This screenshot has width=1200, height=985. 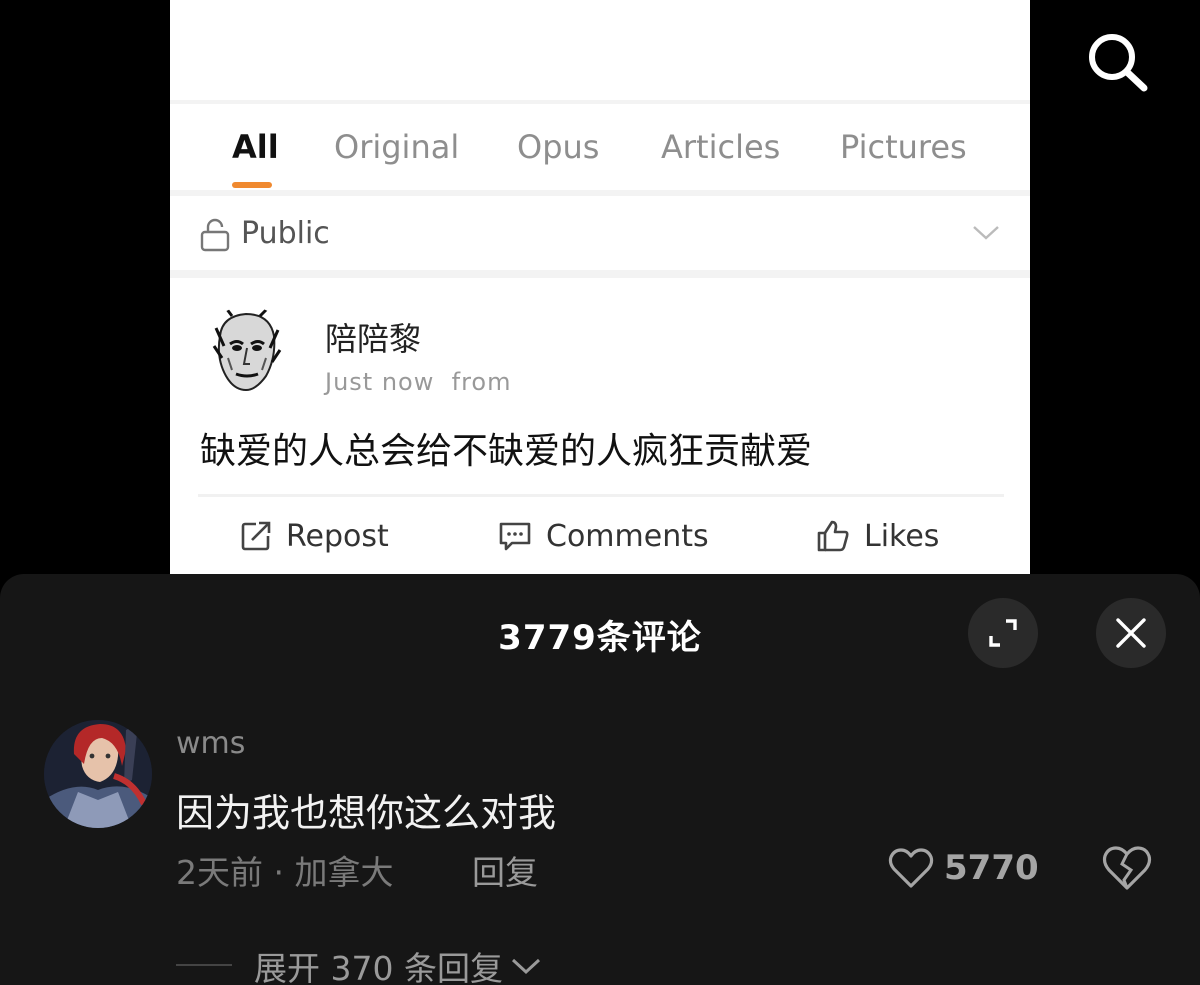 What do you see at coordinates (600, 148) in the screenshot?
I see `tab-bar: All Original Opus Articles Pictures` at bounding box center [600, 148].